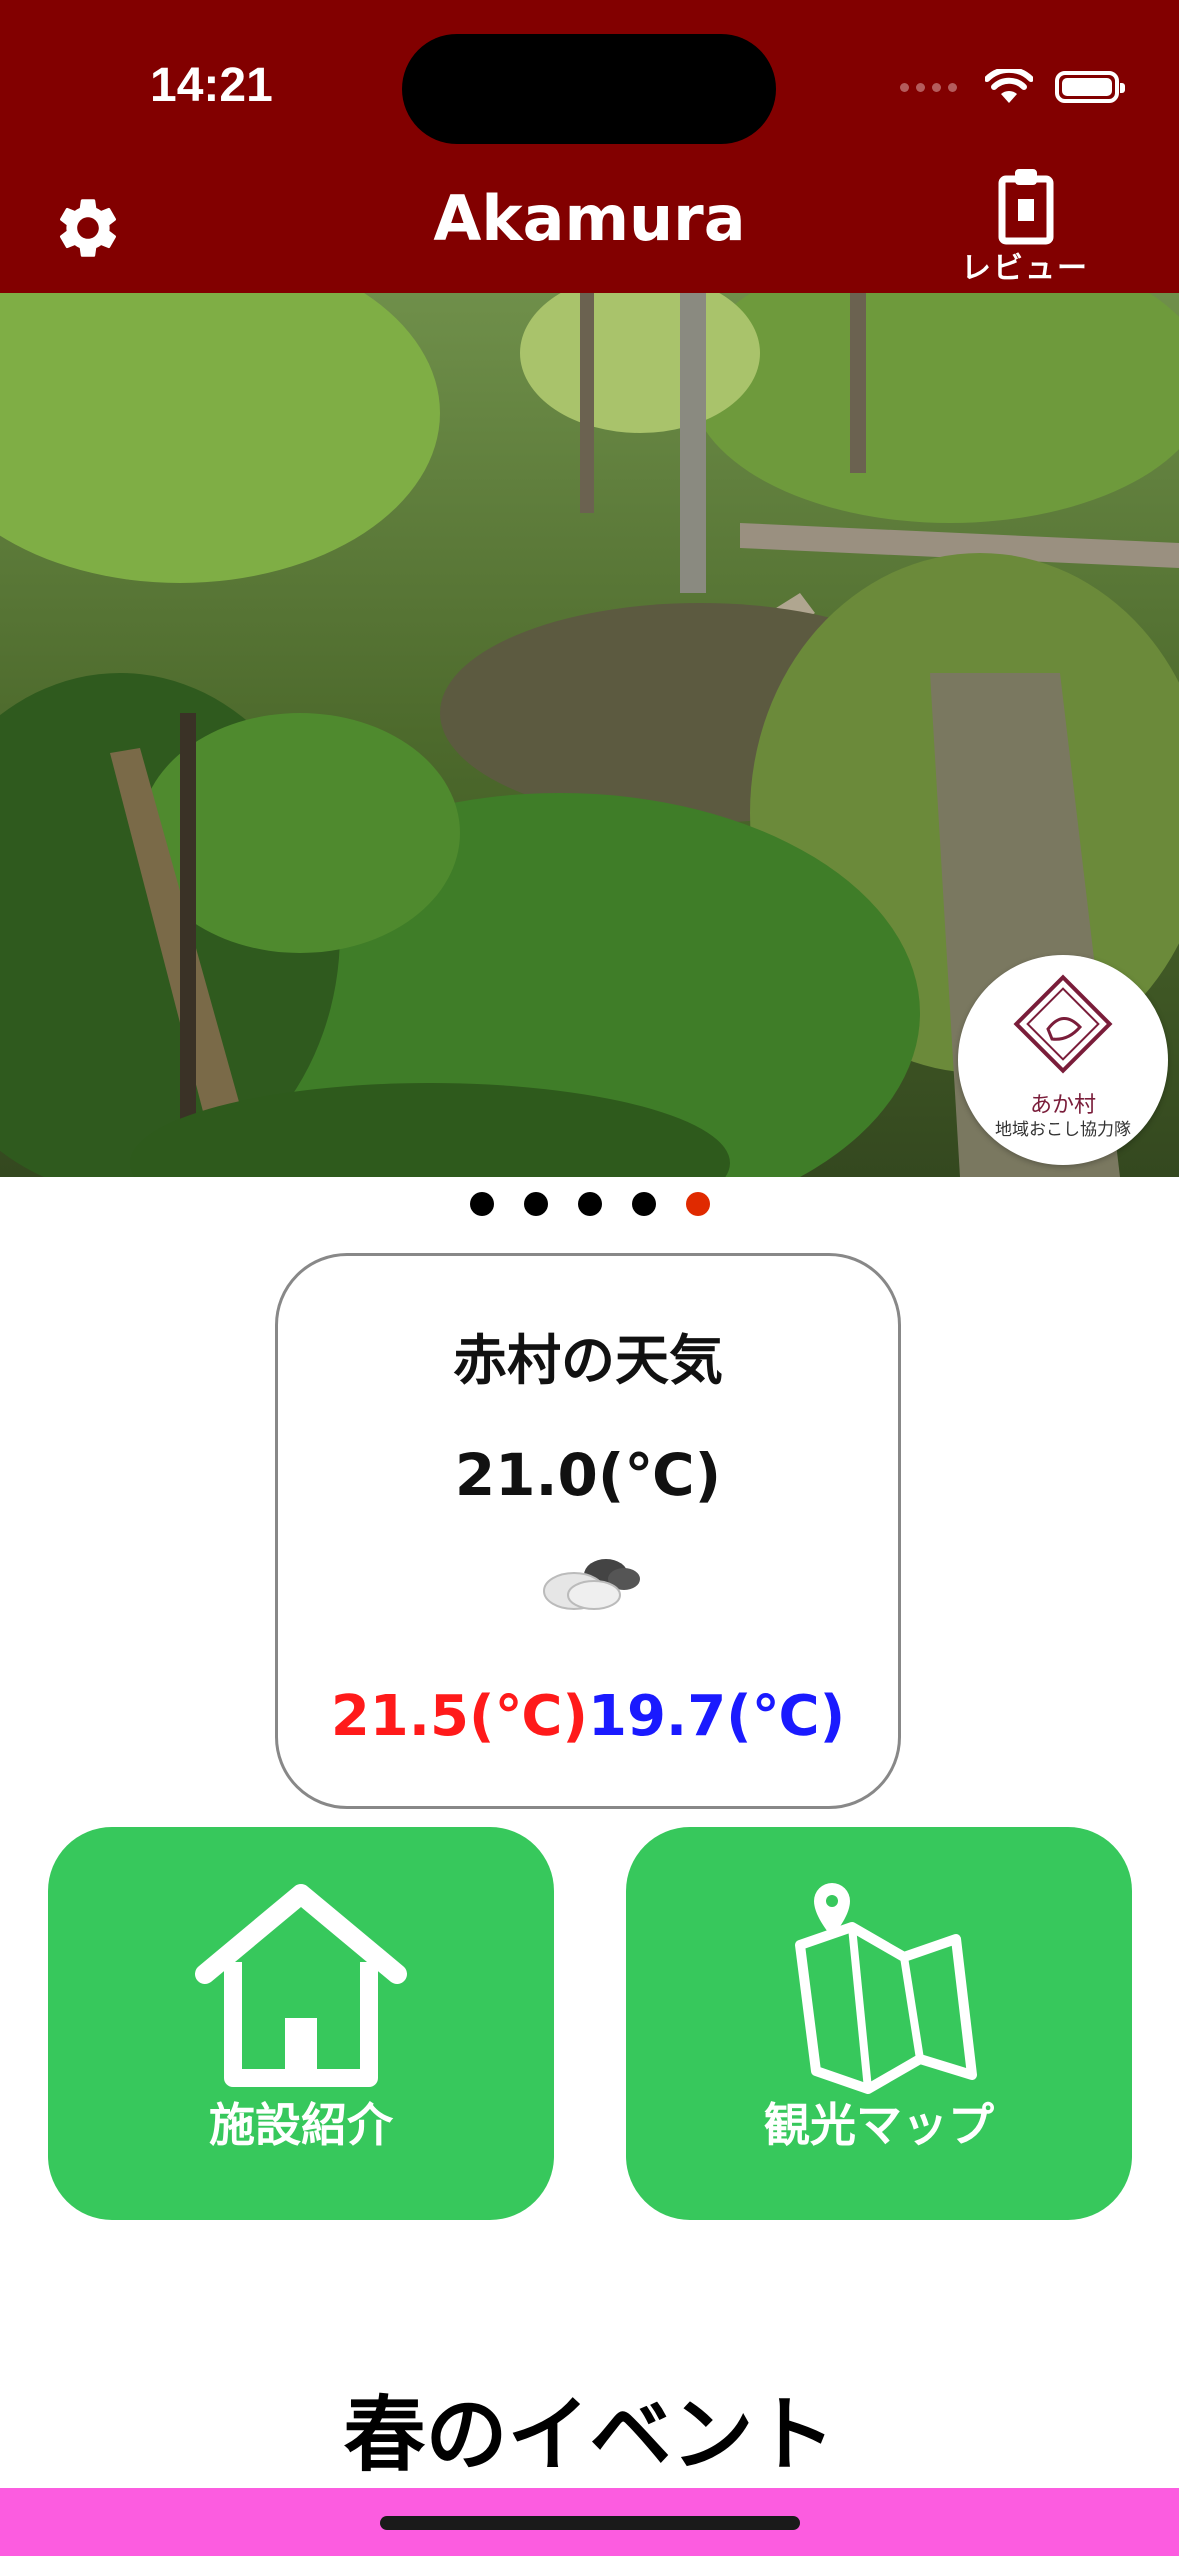  What do you see at coordinates (886, 1988) in the screenshot?
I see `map-icon` at bounding box center [886, 1988].